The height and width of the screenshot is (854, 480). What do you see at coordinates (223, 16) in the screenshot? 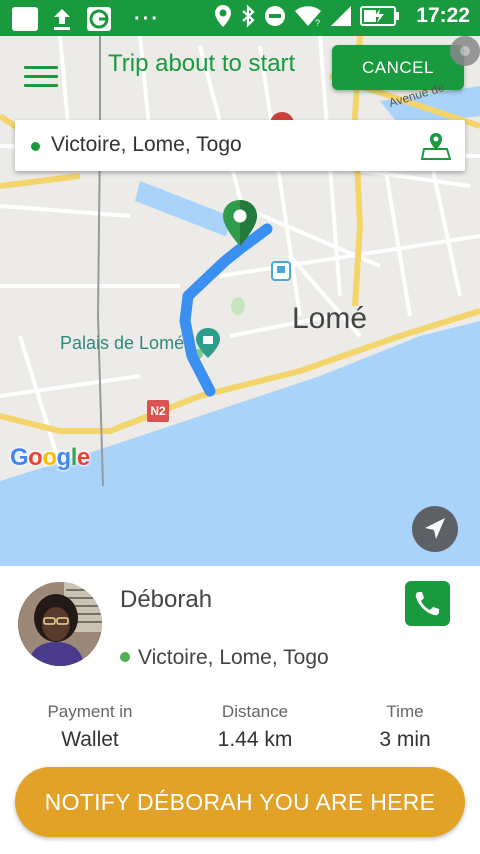
I see `location-icon` at bounding box center [223, 16].